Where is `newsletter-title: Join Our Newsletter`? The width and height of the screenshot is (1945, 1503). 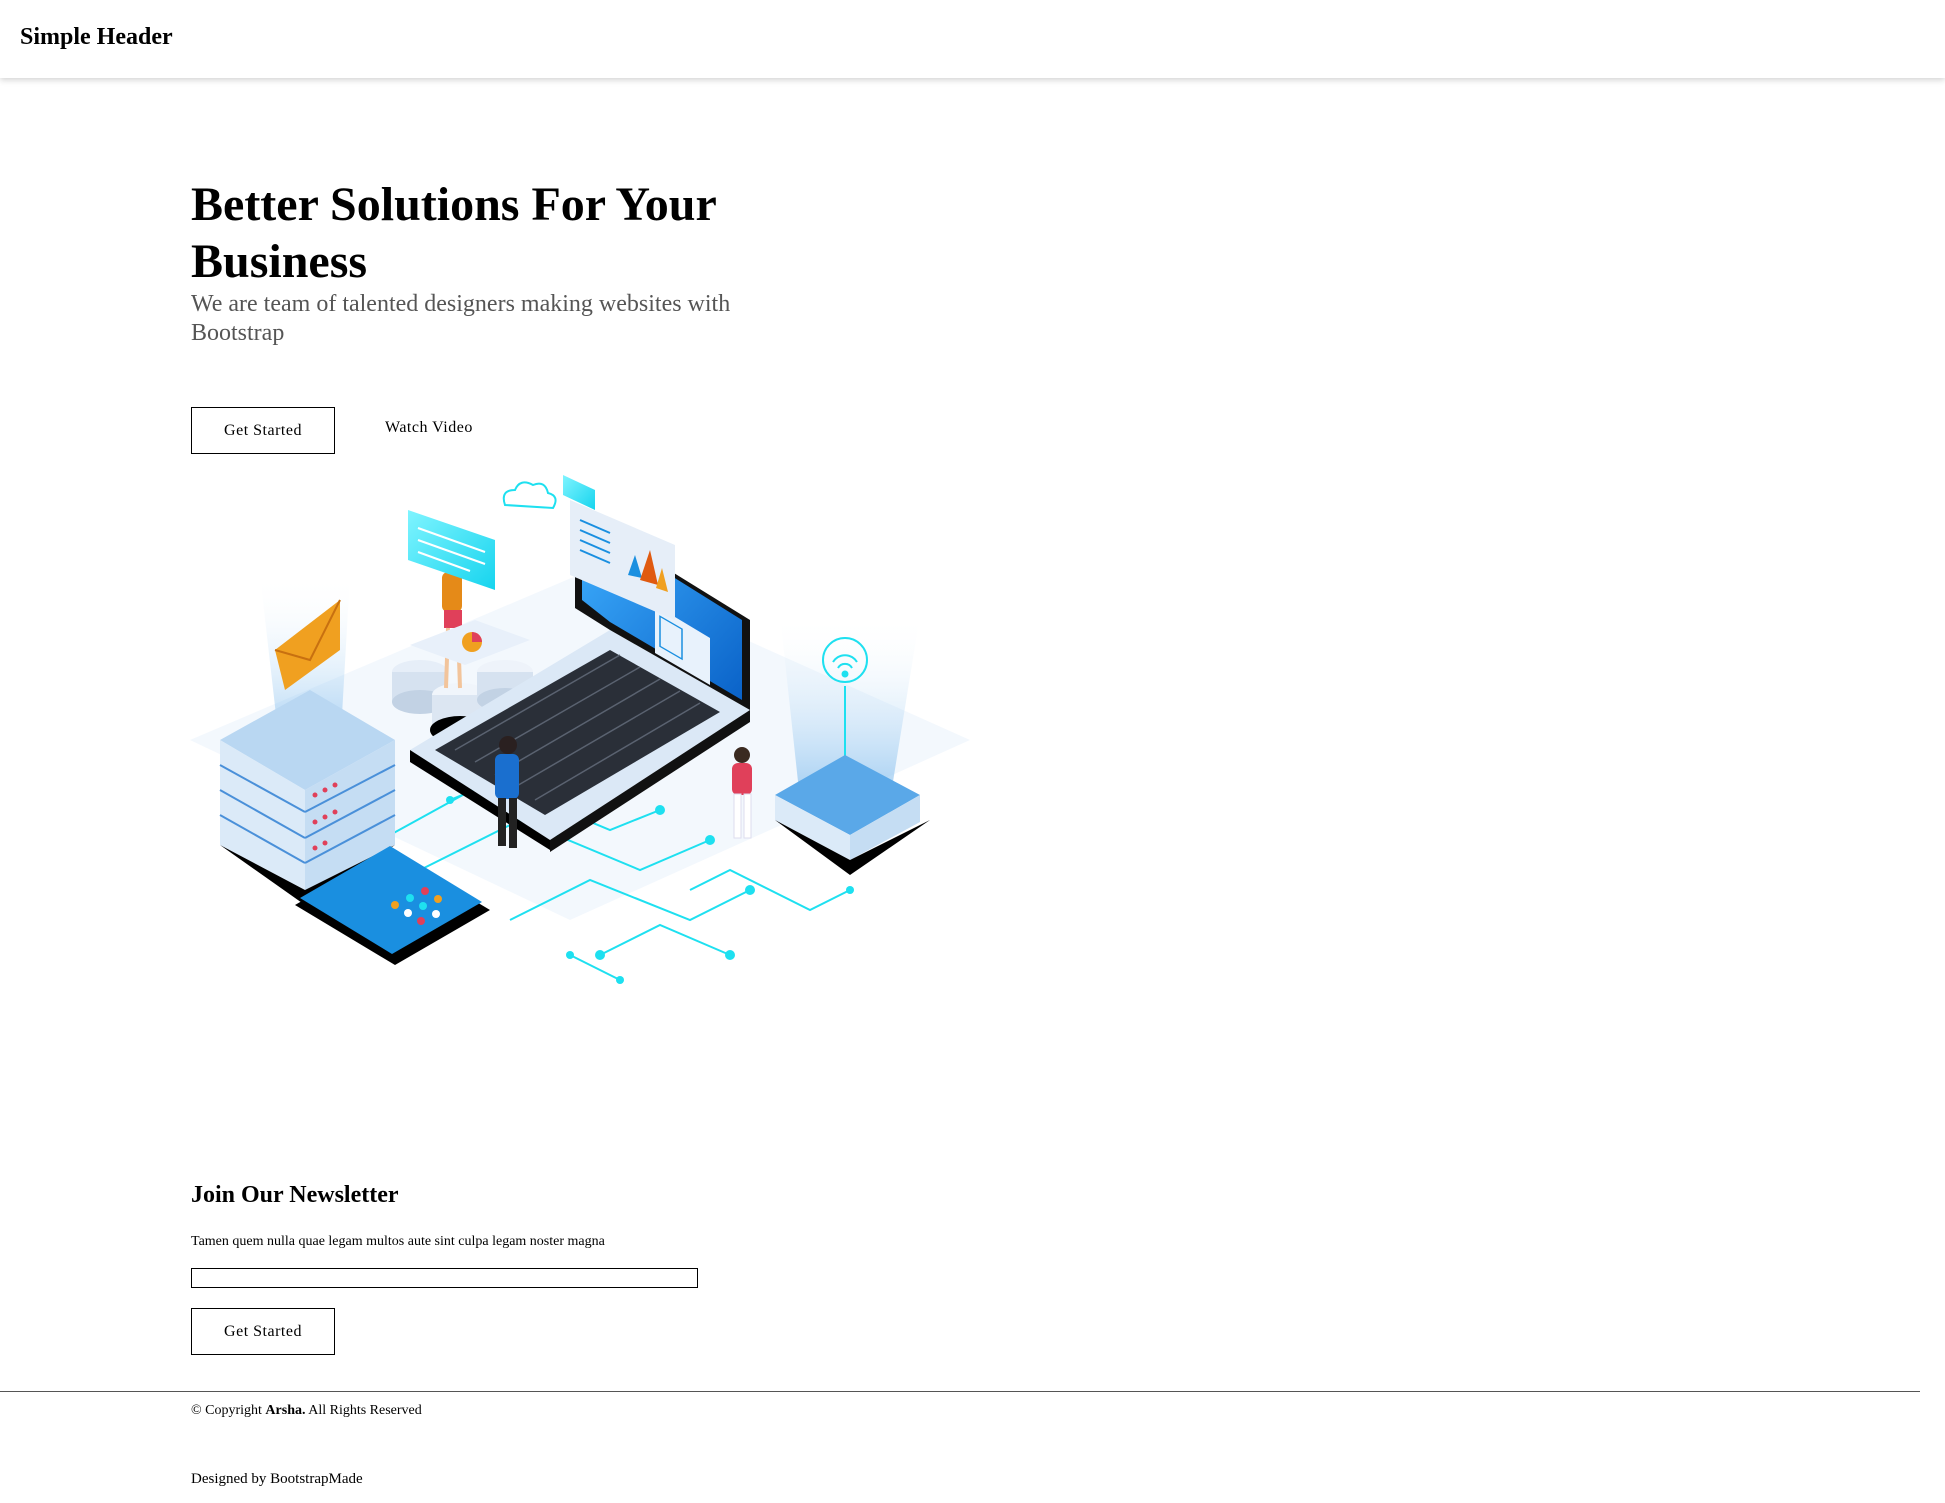 newsletter-title: Join Our Newsletter is located at coordinates (295, 1195).